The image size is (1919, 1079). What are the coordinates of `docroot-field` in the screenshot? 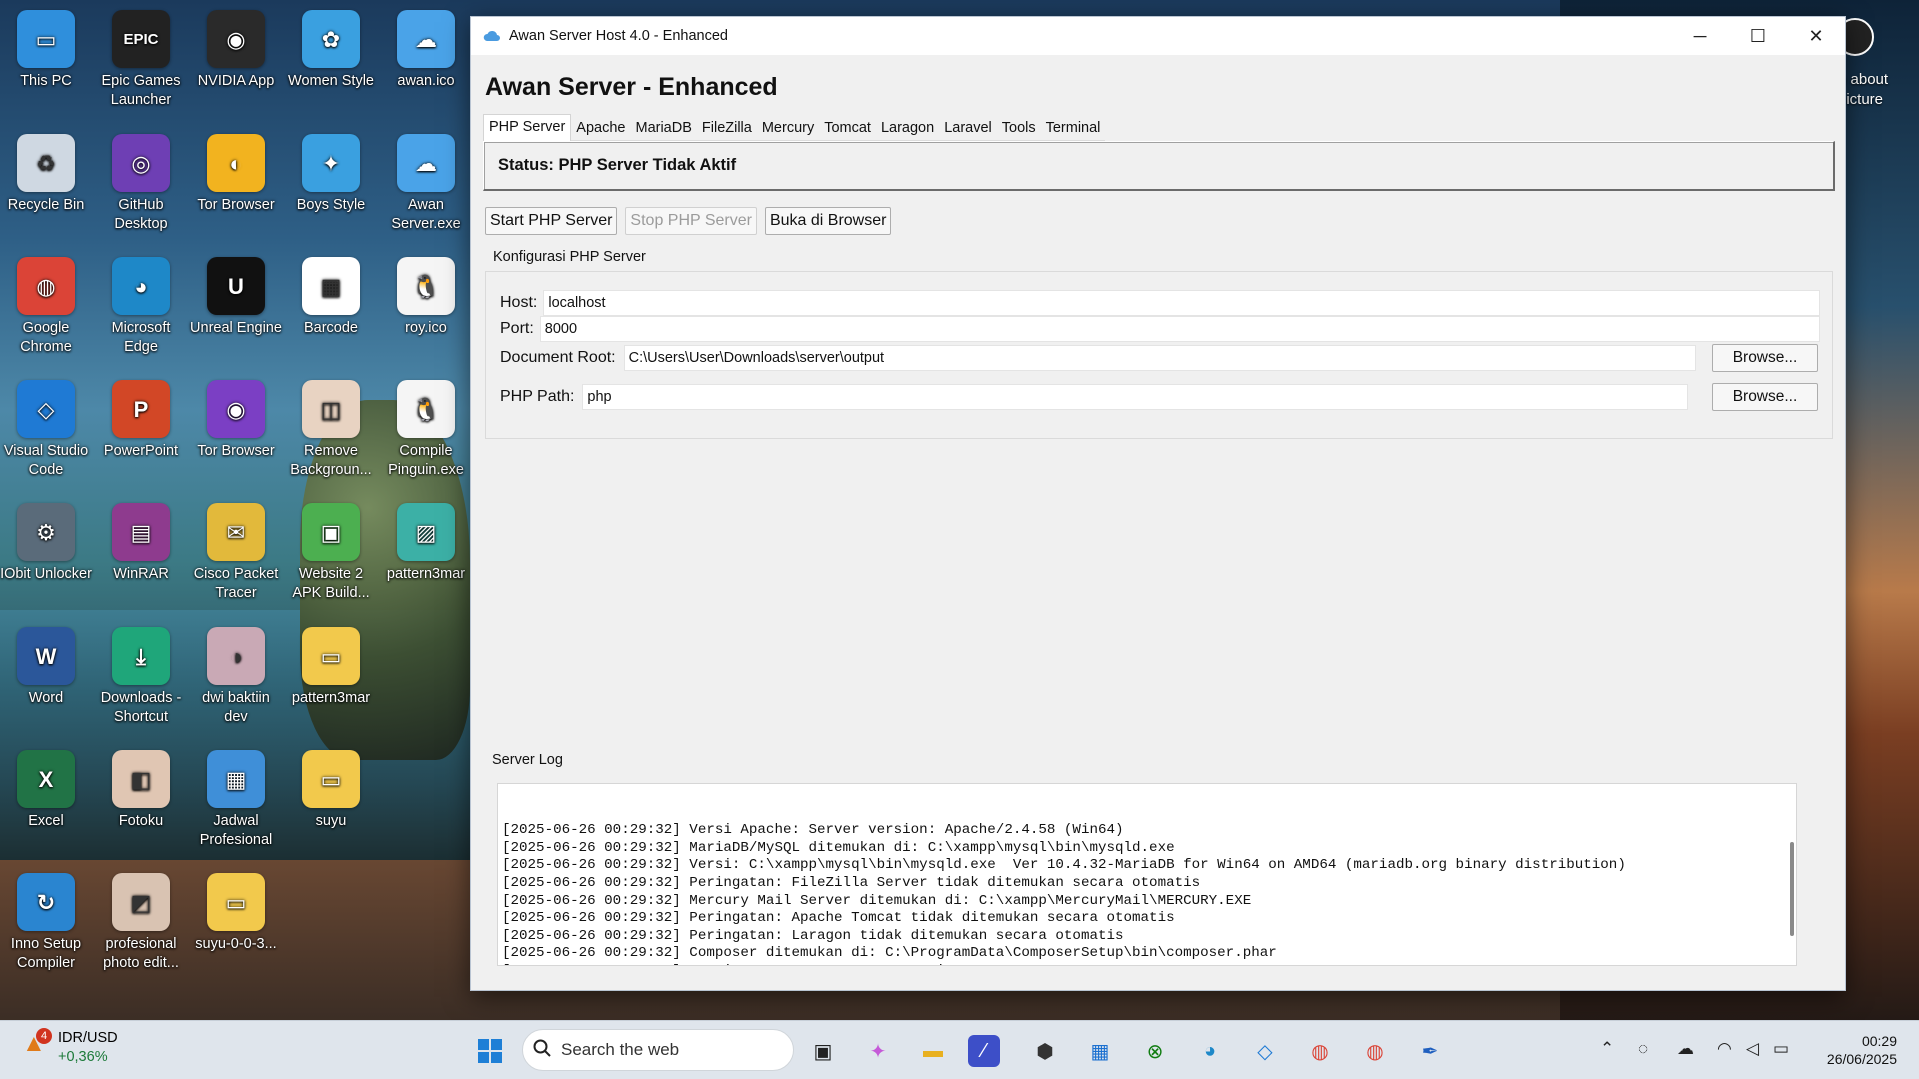 It's located at (1159, 358).